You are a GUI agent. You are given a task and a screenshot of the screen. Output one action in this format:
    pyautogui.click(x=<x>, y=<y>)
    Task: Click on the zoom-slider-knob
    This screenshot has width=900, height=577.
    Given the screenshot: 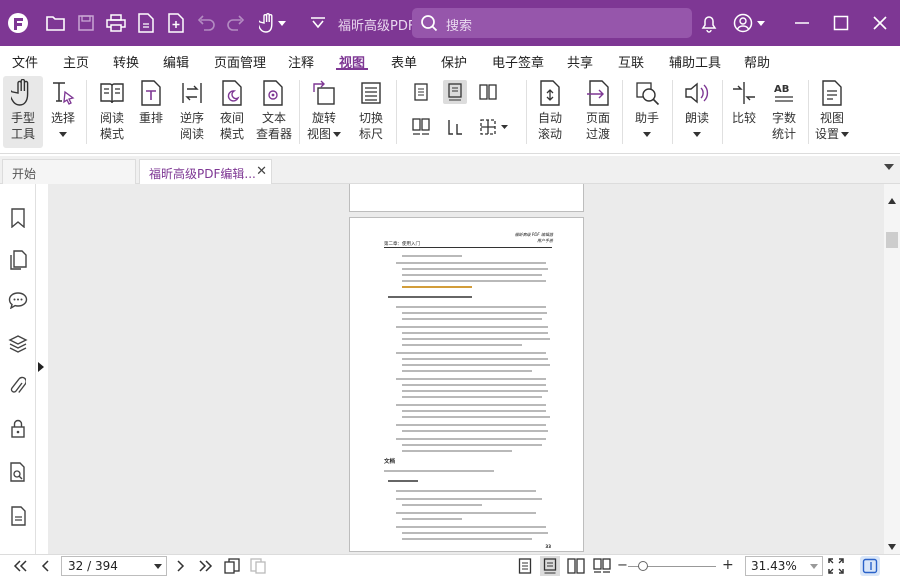 What is the action you would take?
    pyautogui.click(x=643, y=566)
    